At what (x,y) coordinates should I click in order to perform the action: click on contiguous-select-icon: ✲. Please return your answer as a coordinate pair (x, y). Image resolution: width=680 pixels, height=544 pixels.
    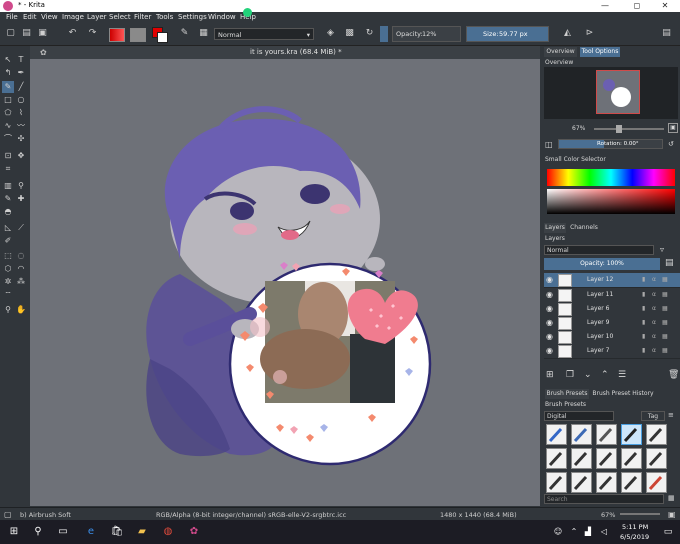
    Looking at the image, I should click on (8, 282).